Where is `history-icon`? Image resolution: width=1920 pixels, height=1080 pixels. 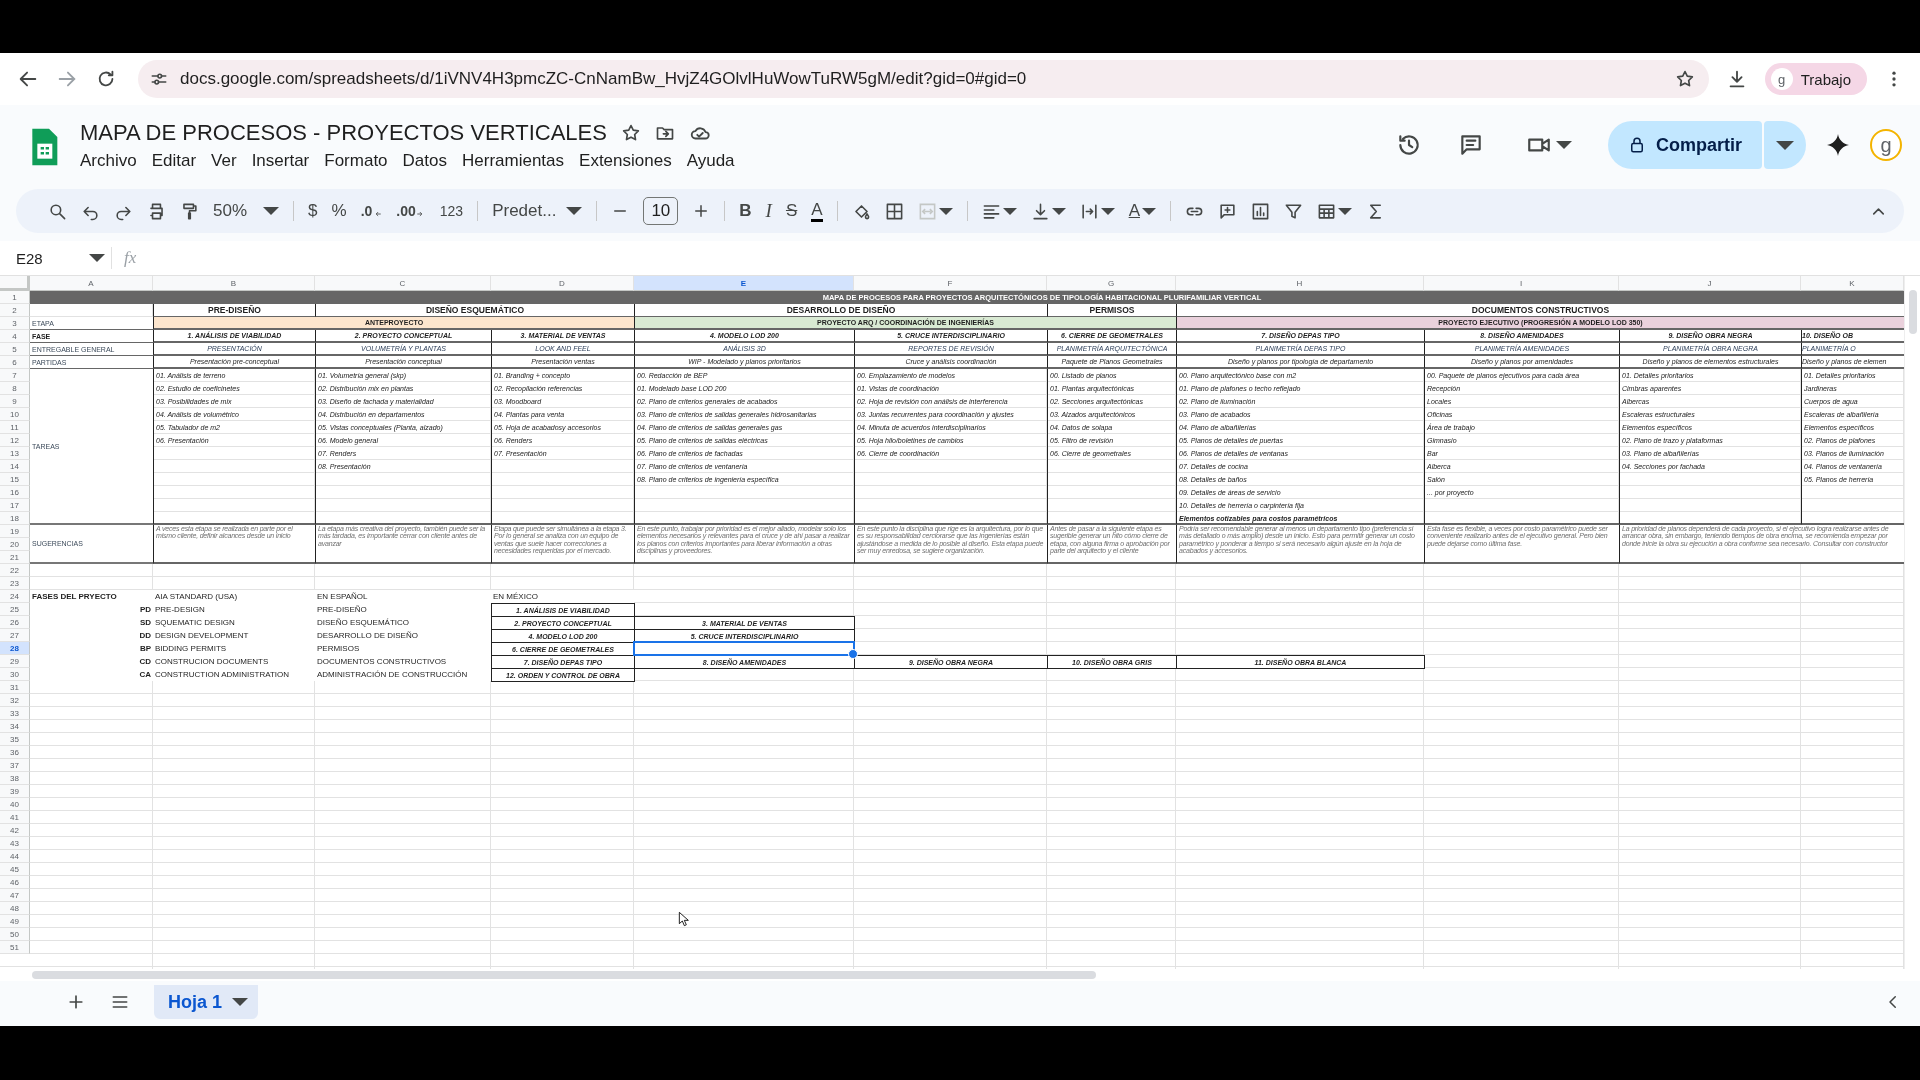
history-icon is located at coordinates (1409, 145).